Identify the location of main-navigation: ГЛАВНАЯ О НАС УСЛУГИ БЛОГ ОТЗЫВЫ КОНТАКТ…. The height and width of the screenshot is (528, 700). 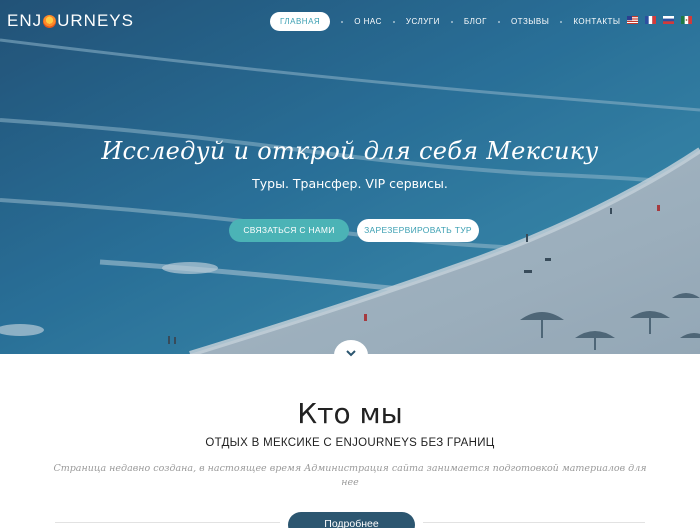
(445, 21).